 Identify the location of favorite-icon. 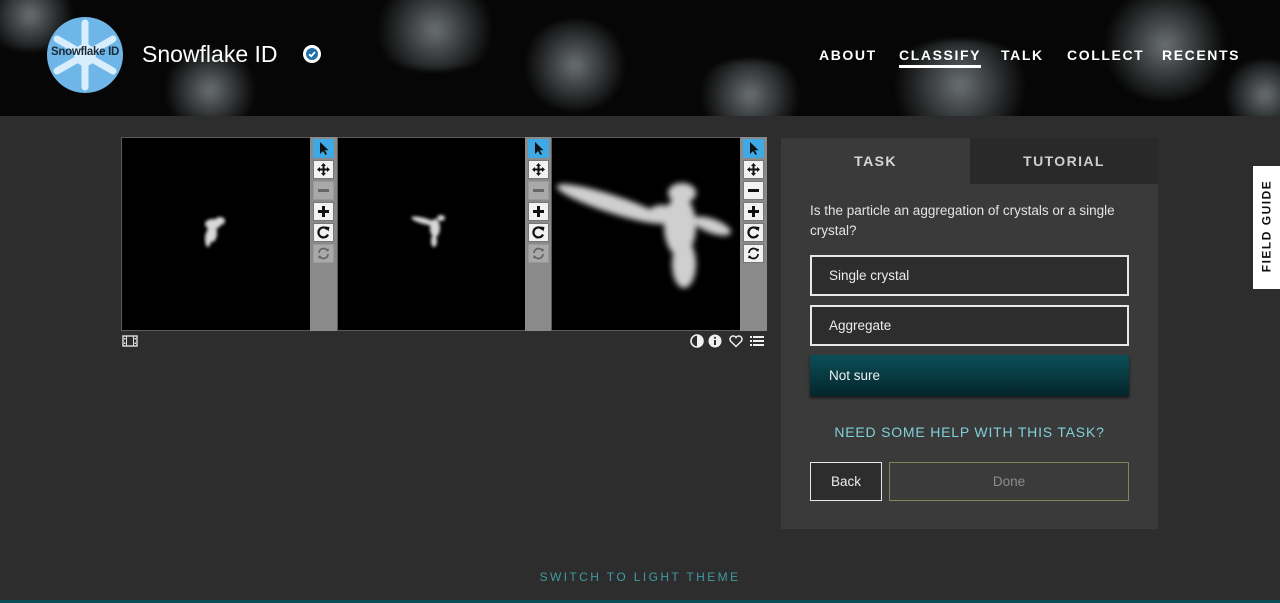
(736, 341).